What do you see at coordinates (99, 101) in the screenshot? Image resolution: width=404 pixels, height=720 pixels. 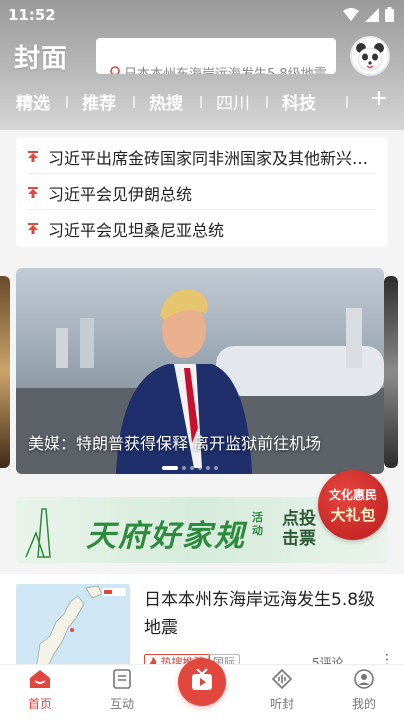 I see `tab-recommend: 推荐` at bounding box center [99, 101].